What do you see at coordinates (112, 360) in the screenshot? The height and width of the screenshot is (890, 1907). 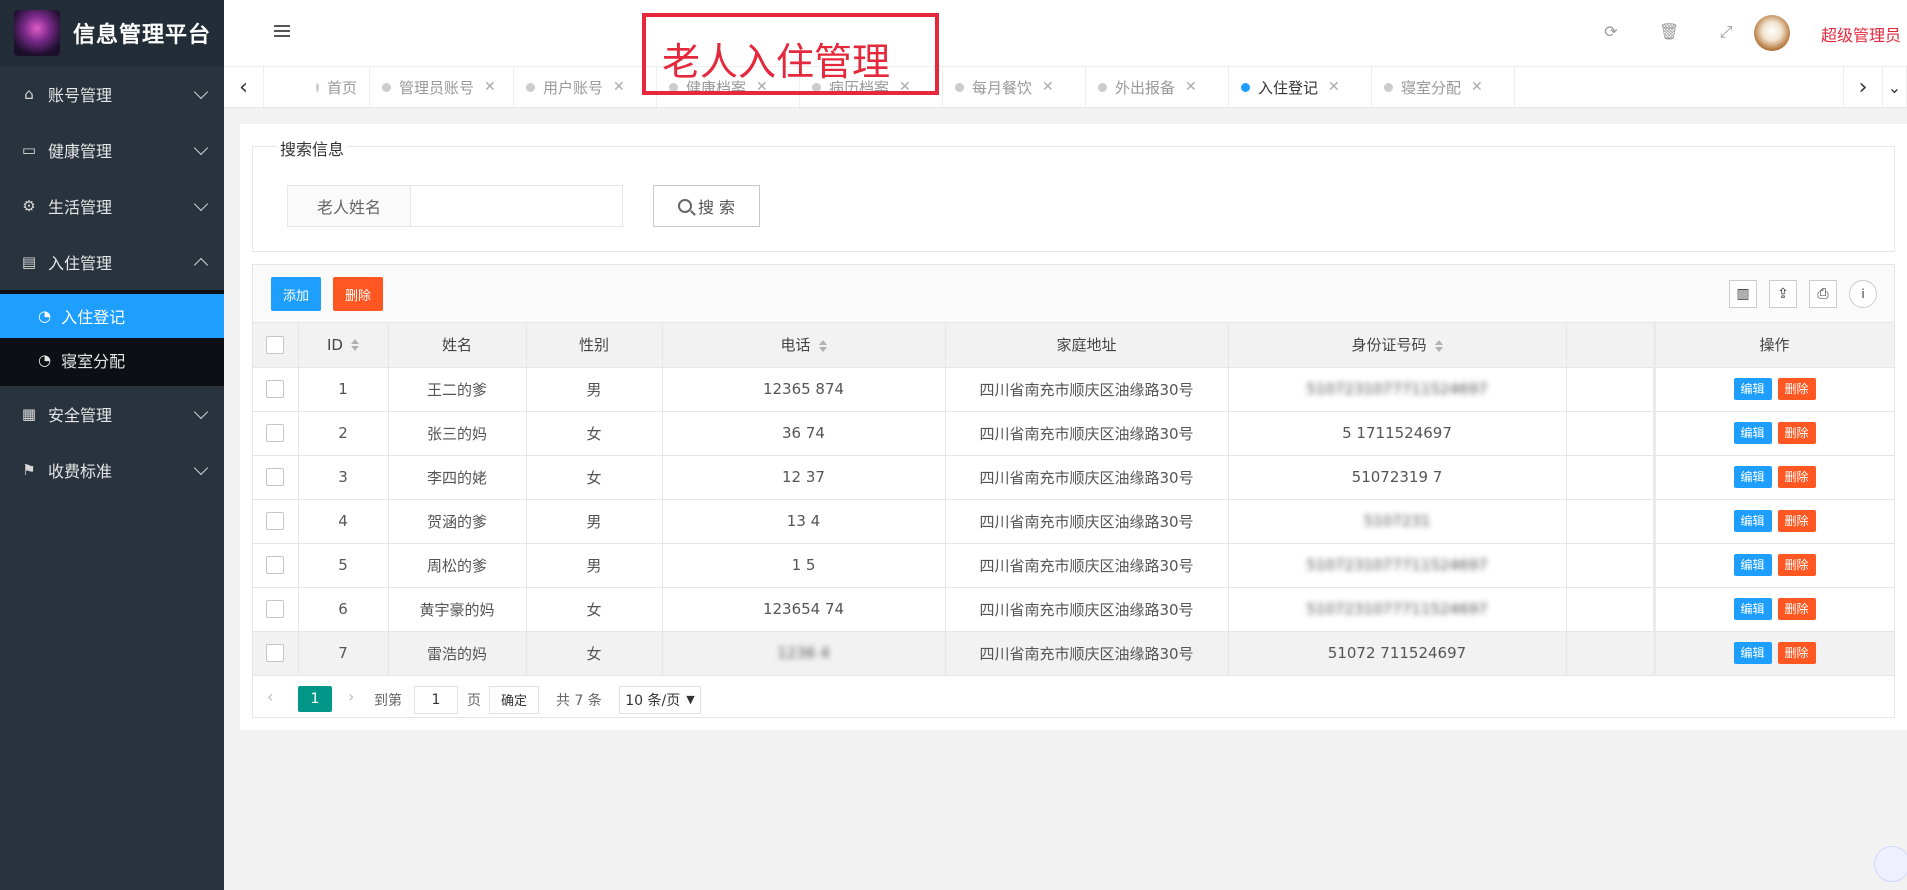 I see `sidebar-subitem-room-assign: ◔ 寝室分配` at bounding box center [112, 360].